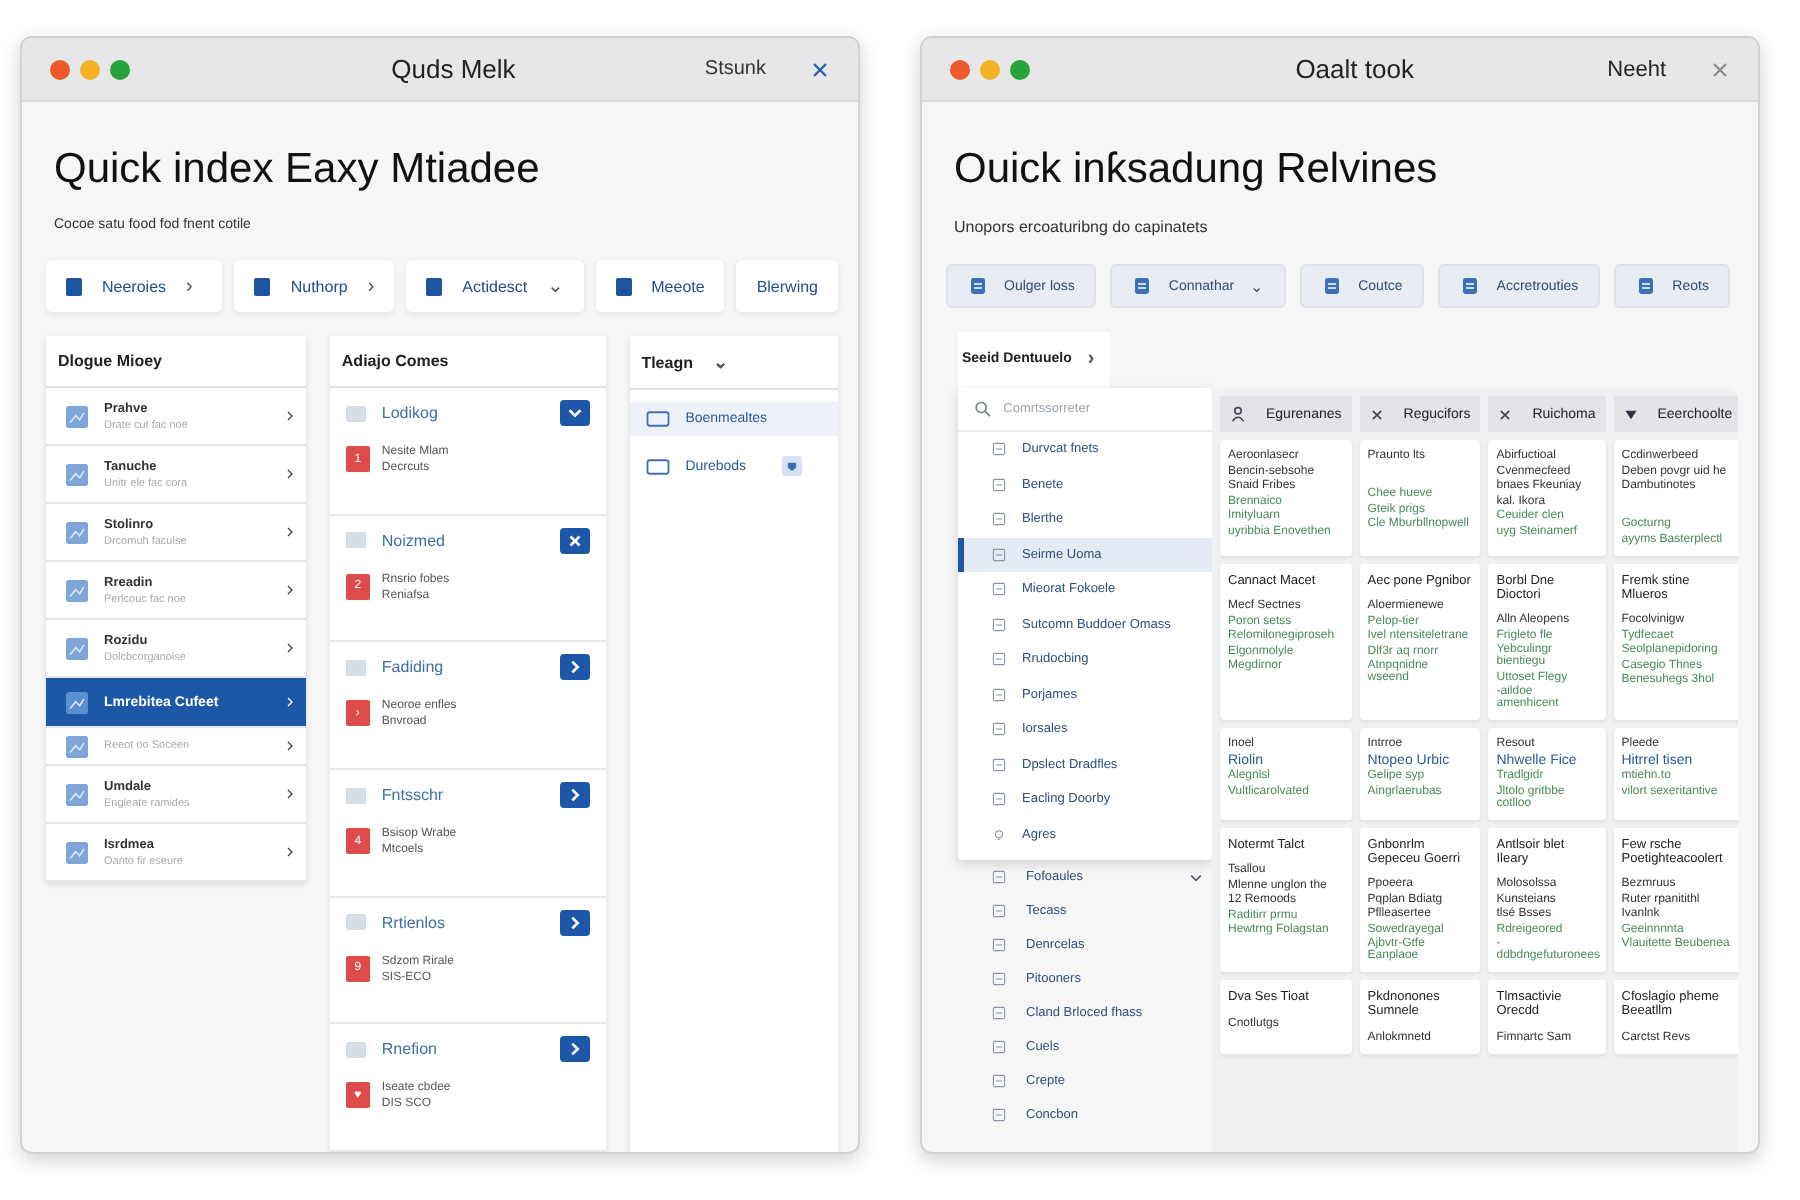 Image resolution: width=1800 pixels, height=1200 pixels. What do you see at coordinates (314, 286) in the screenshot?
I see `toolbar-button: Nuthorp ›` at bounding box center [314, 286].